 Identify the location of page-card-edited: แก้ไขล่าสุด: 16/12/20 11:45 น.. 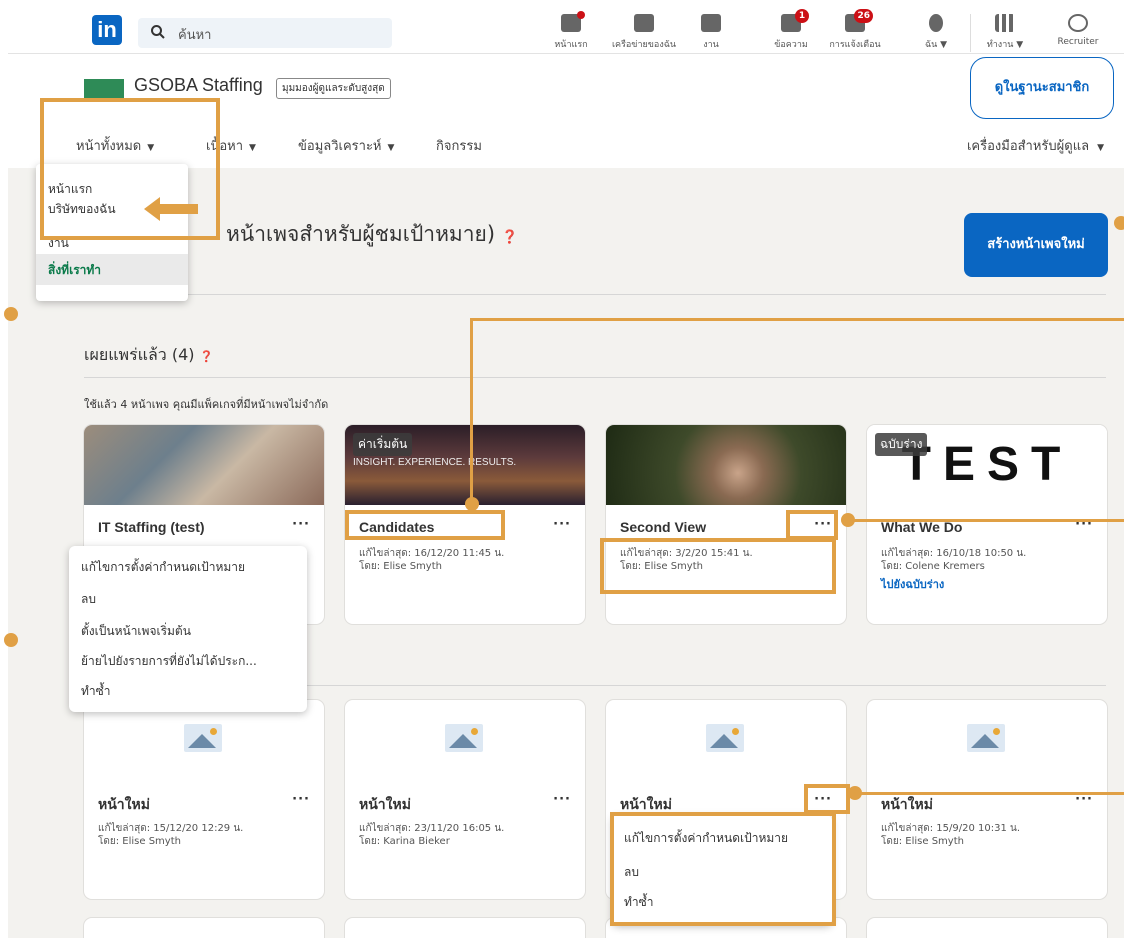
(432, 553).